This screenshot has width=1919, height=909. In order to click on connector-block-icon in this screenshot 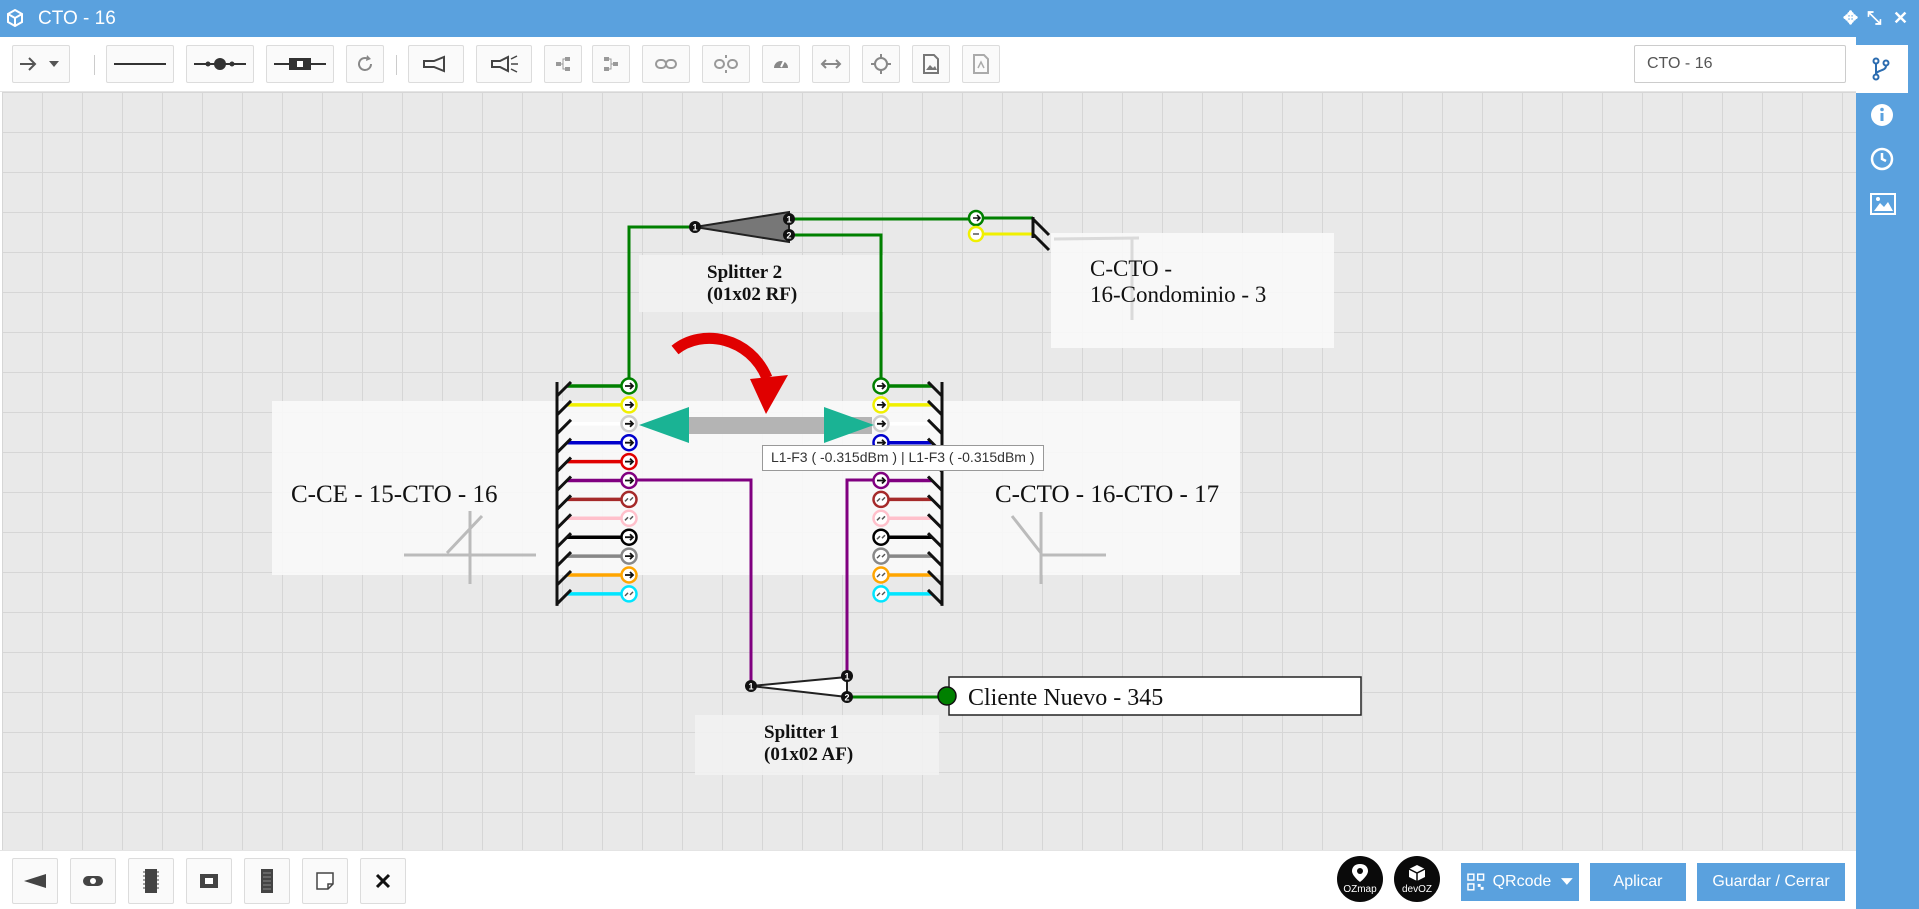, I will do `click(209, 881)`.